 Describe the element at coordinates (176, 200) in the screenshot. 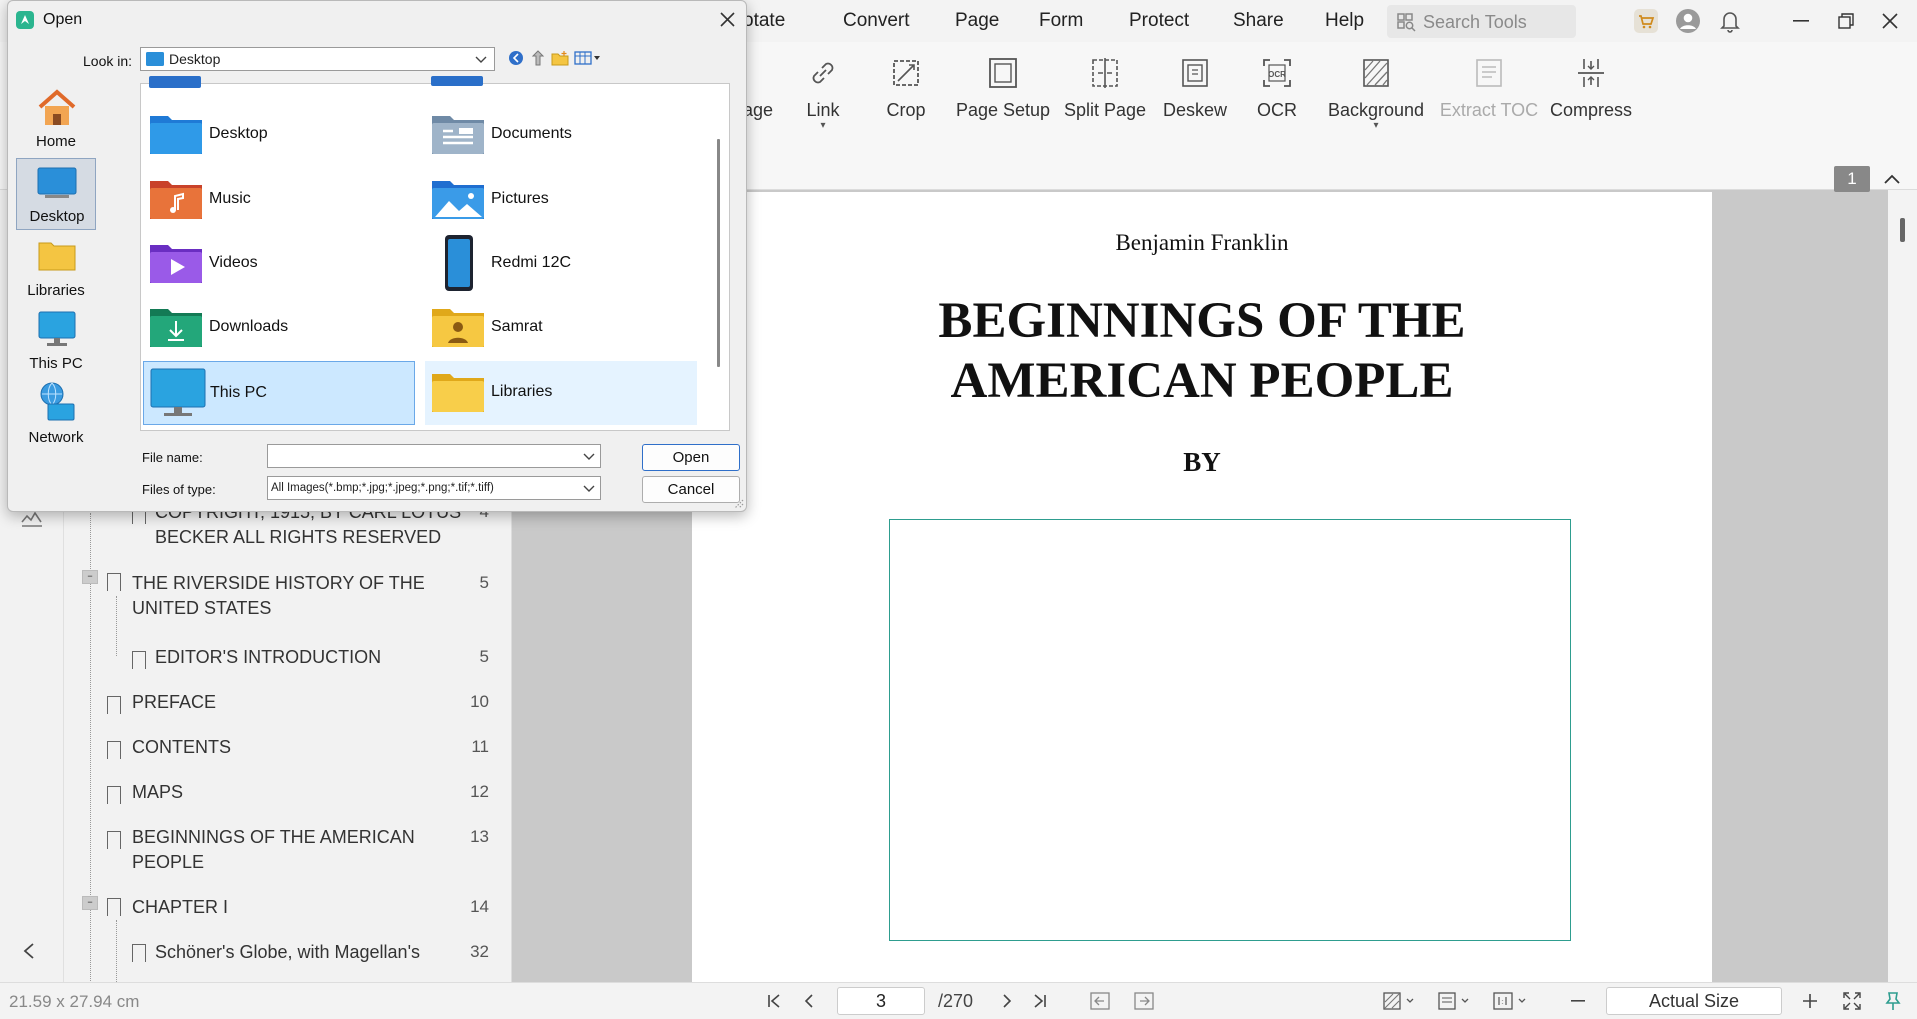

I see `music-folder-icon` at that location.